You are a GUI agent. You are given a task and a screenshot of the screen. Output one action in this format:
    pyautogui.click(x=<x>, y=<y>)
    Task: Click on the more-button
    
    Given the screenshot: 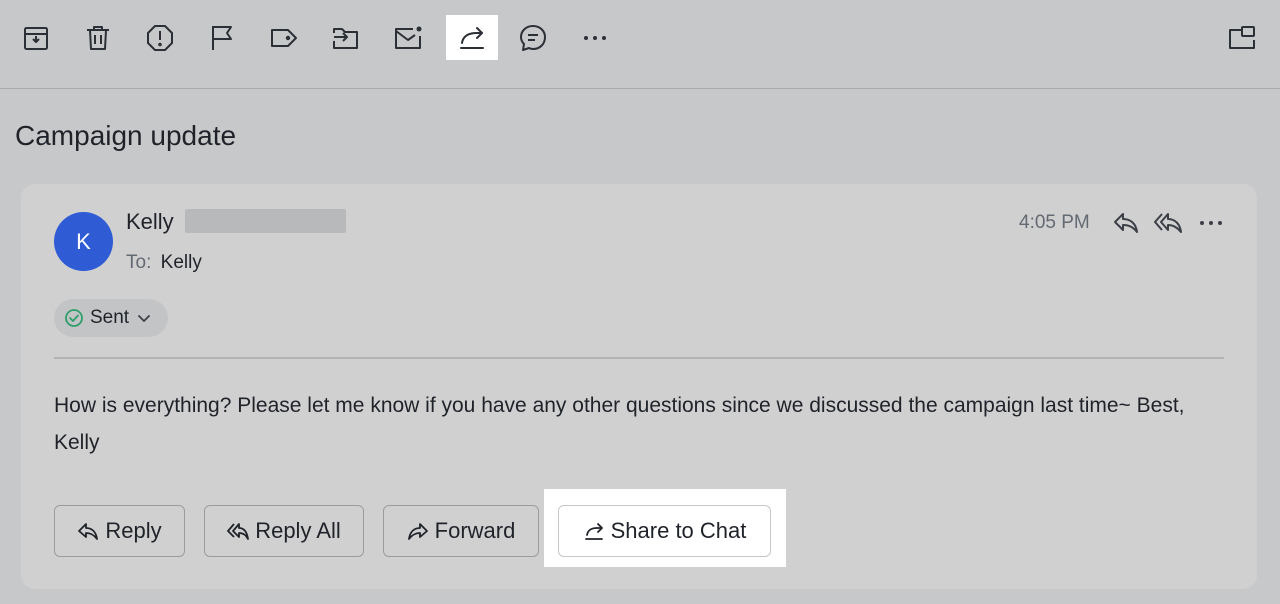 What is the action you would take?
    pyautogui.click(x=595, y=37)
    